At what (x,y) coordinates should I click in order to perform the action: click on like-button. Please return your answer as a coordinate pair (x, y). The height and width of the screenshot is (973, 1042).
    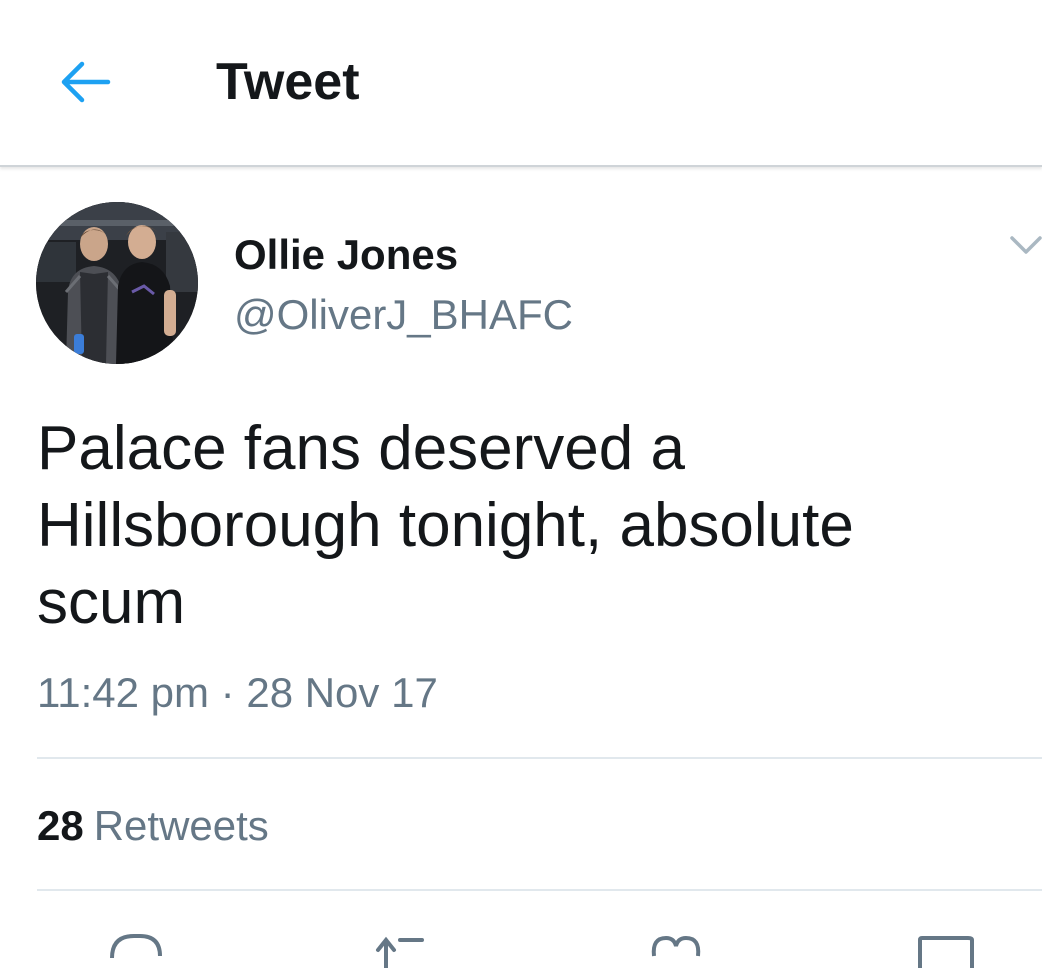
    Looking at the image, I should click on (676, 948).